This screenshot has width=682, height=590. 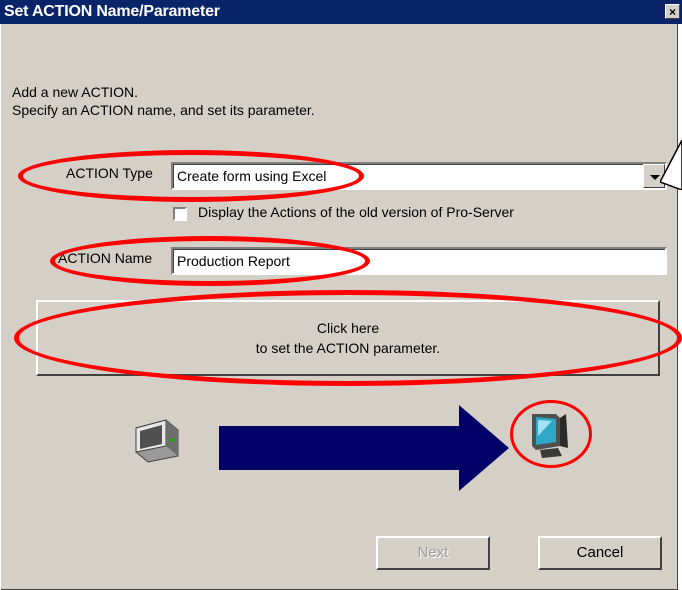 I want to click on cancel-button: Cancel, so click(x=600, y=553).